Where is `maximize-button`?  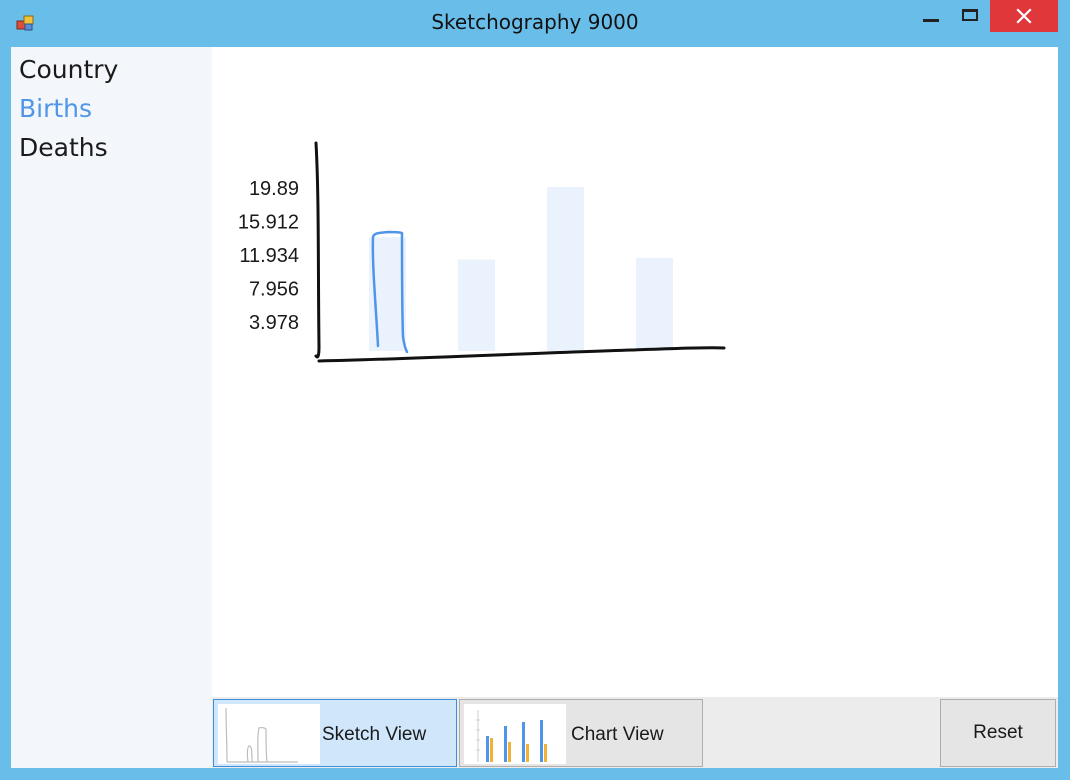 maximize-button is located at coordinates (971, 16).